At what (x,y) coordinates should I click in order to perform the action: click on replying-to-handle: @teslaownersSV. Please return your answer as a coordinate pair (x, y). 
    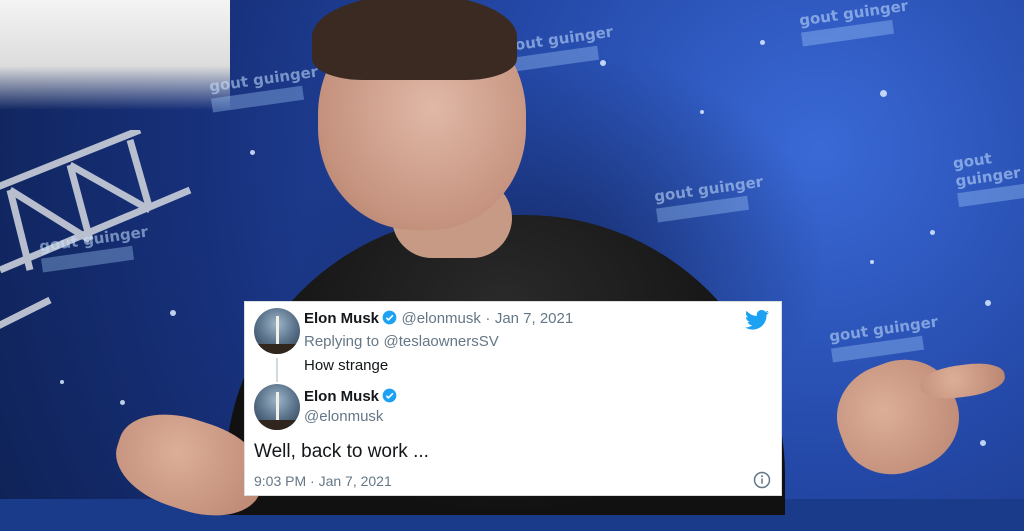
    Looking at the image, I should click on (441, 341).